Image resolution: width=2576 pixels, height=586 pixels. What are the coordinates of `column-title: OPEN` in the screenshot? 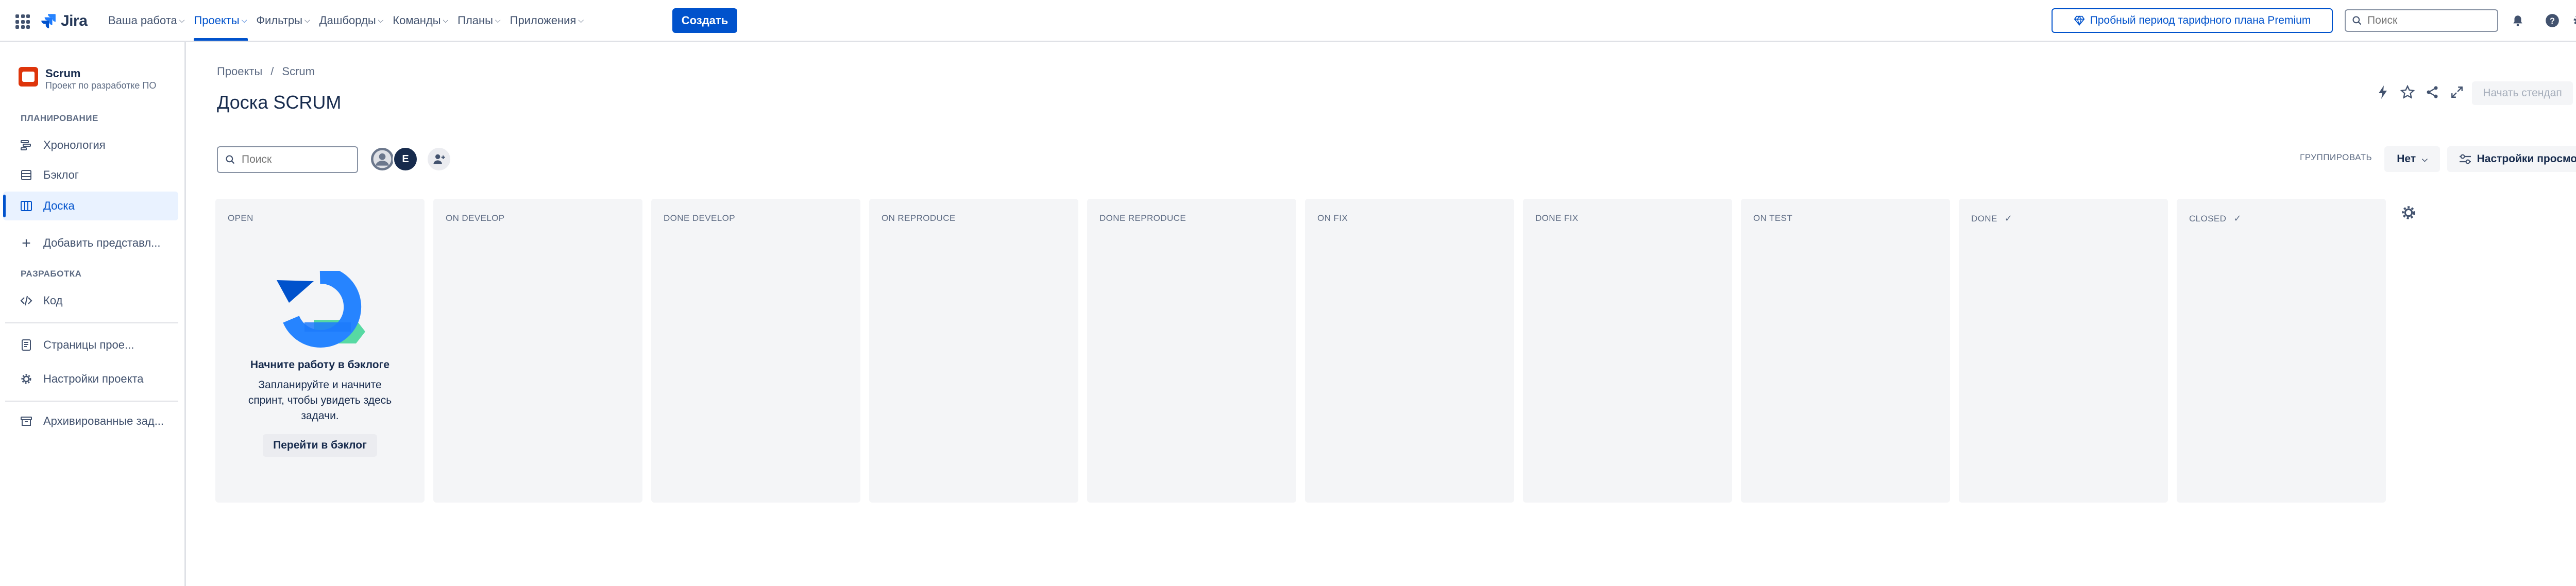 It's located at (240, 218).